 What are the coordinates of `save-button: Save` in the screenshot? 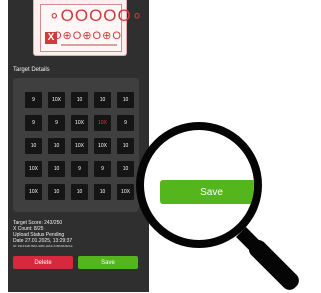 It's located at (108, 262).